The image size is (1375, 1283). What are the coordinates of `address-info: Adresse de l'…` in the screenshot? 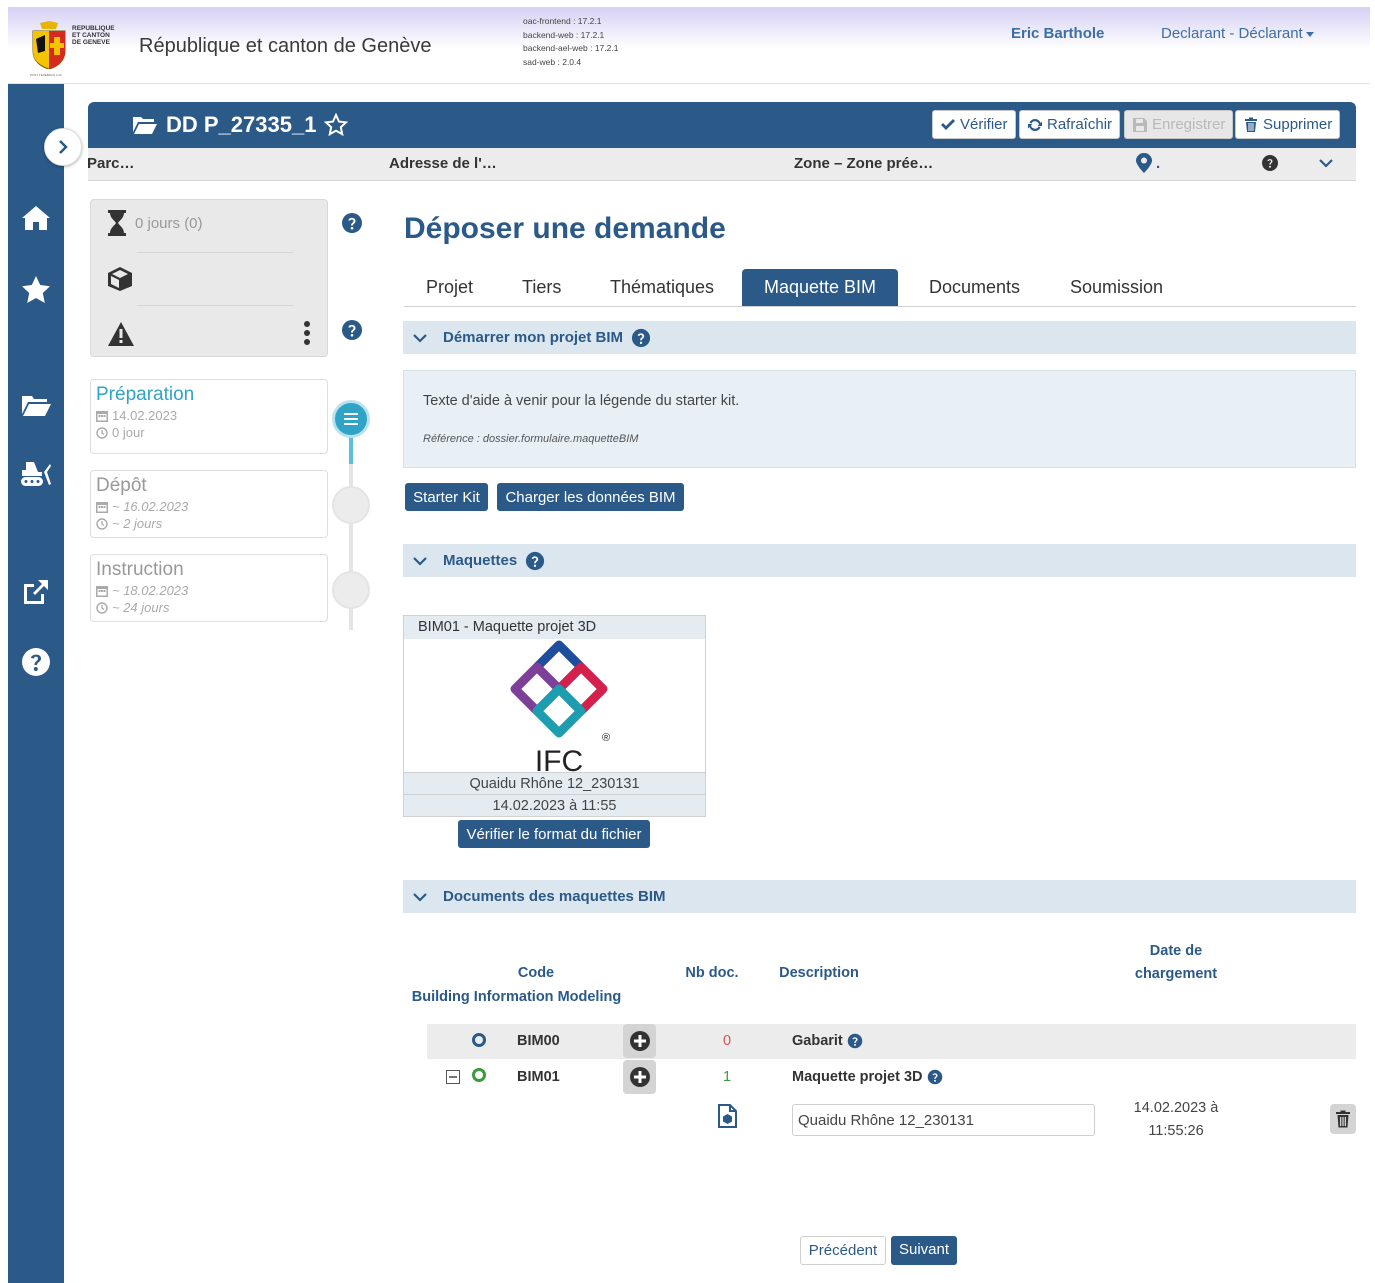 It's located at (443, 163).